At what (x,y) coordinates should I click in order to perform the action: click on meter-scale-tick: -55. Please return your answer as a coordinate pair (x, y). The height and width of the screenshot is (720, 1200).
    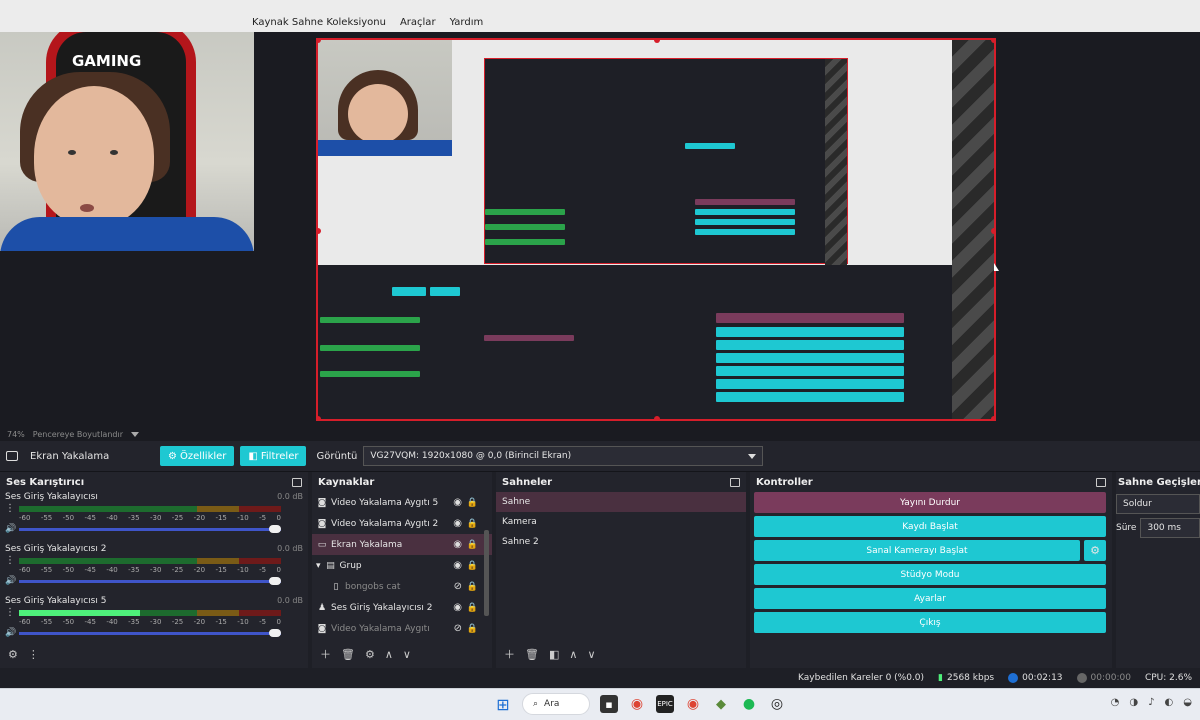
    Looking at the image, I should click on (46, 570).